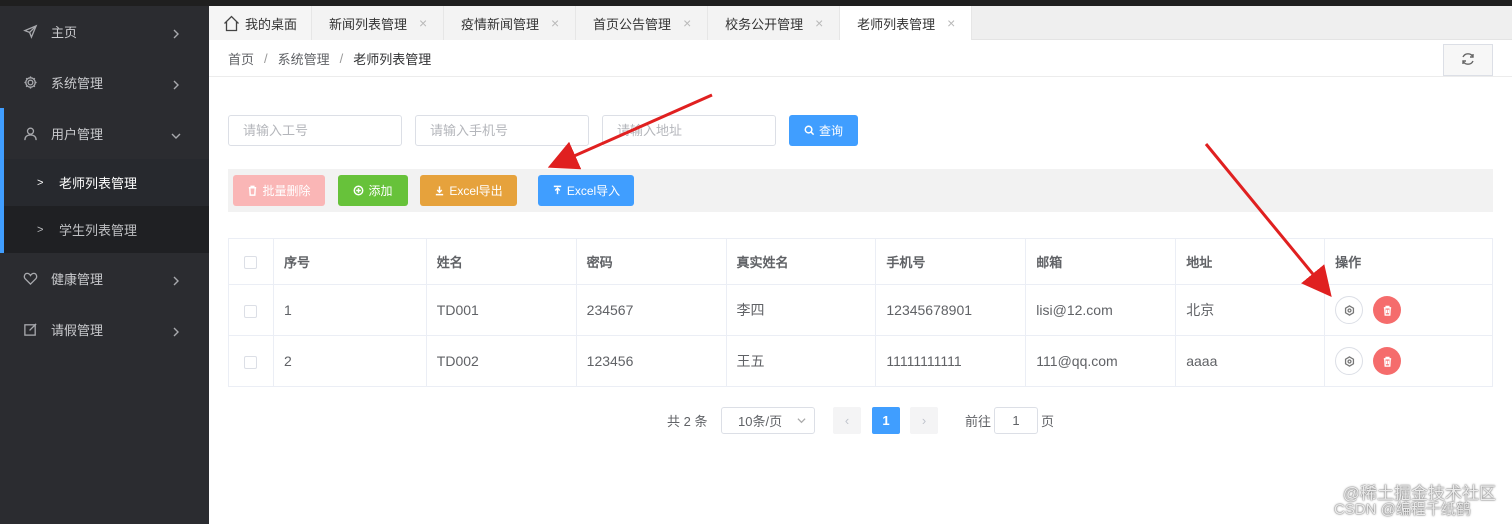  I want to click on refresh-icon, so click(1468, 60).